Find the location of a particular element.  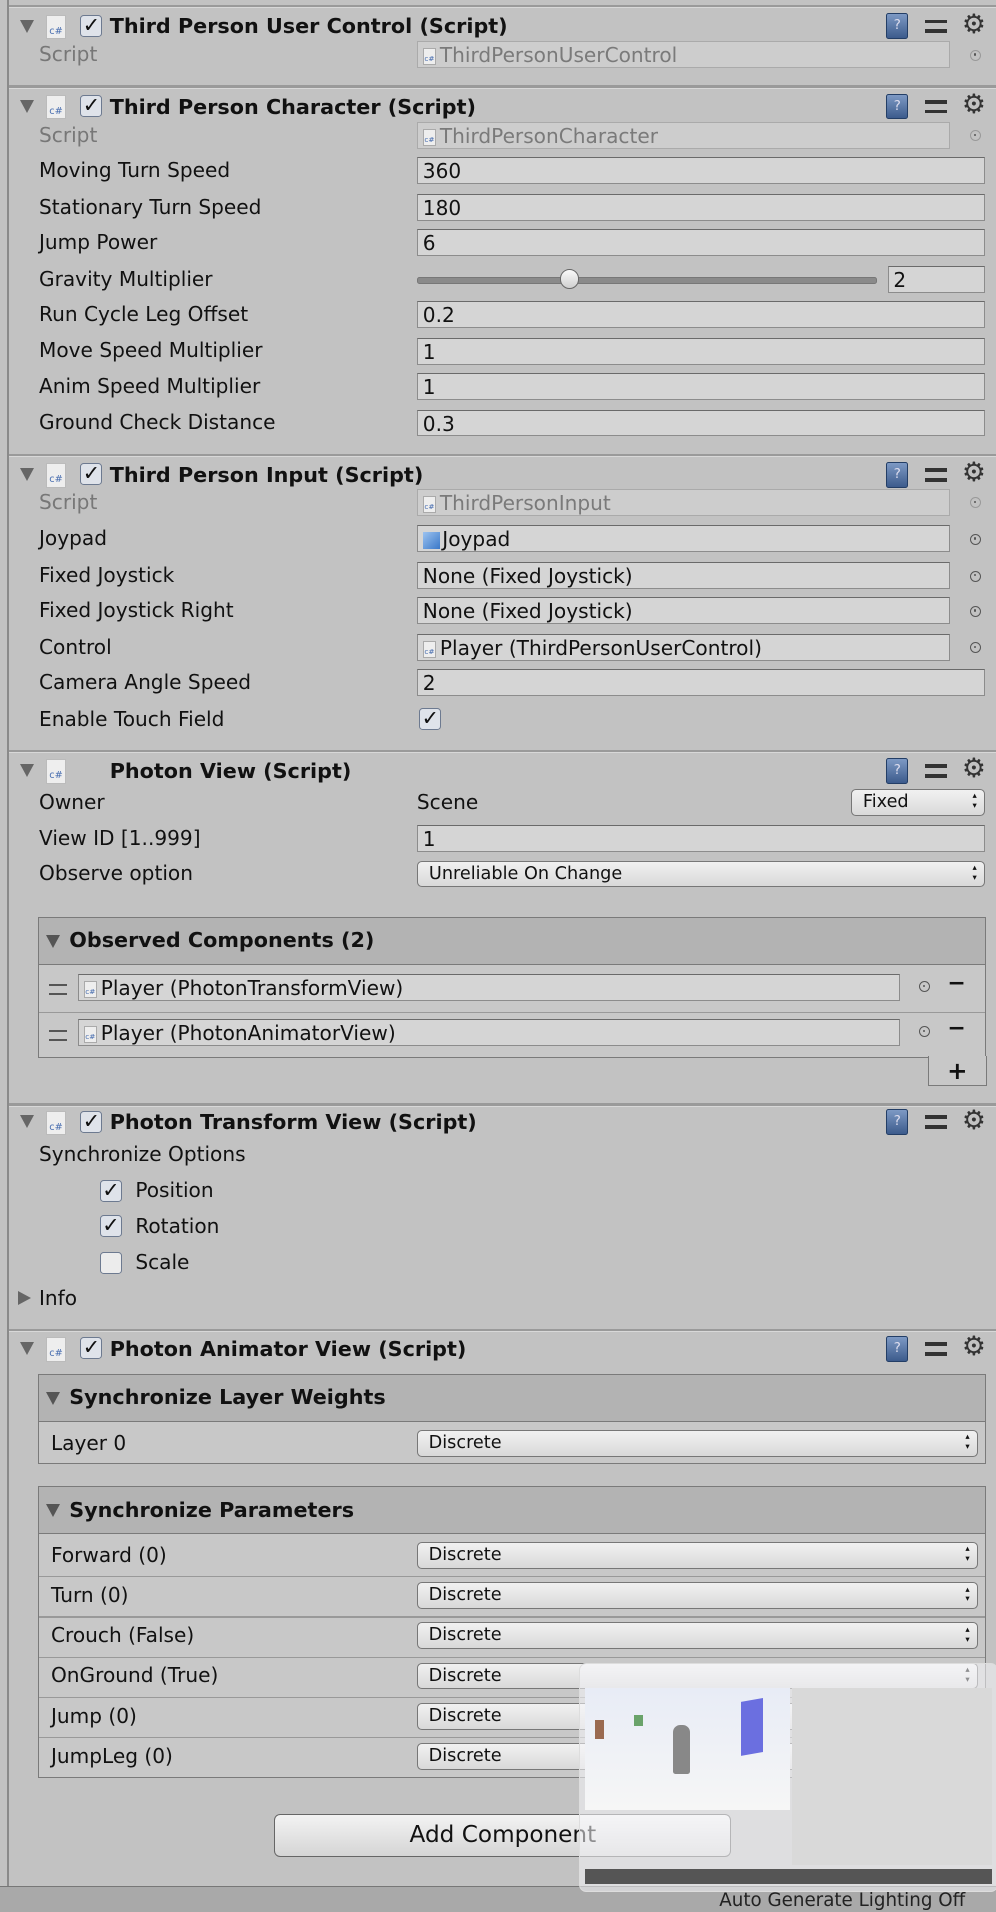

joypad-label: Joypad is located at coordinates (73, 538).